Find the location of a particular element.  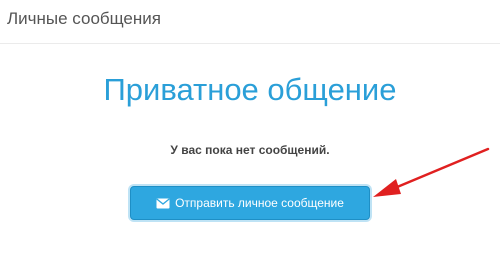

send-private-message-button: Отправить личное сообщение is located at coordinates (250, 203).